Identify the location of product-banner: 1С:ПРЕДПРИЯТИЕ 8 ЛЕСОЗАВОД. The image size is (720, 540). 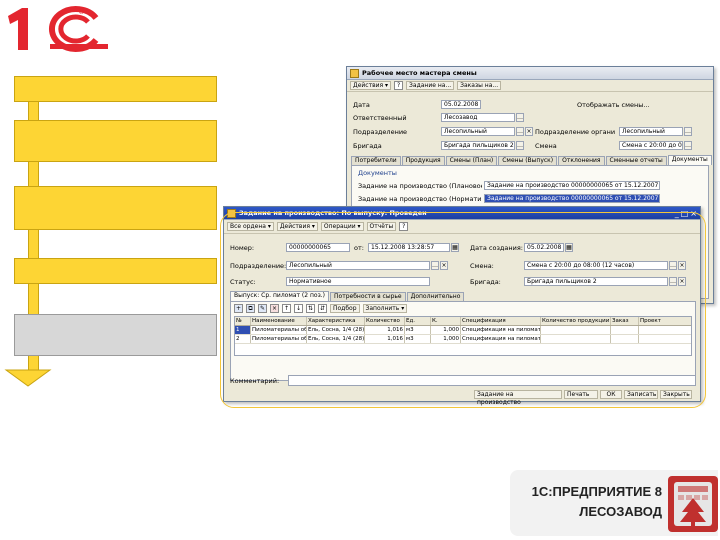
(614, 503).